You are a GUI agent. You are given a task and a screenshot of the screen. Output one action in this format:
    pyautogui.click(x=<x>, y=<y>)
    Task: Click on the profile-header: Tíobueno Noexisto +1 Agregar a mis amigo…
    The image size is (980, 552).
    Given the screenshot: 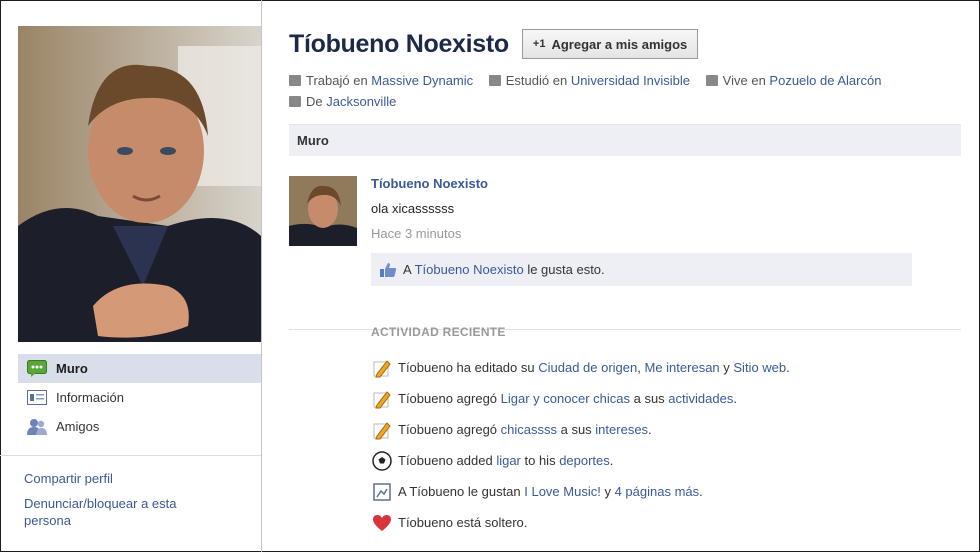 What is the action you would take?
    pyautogui.click(x=625, y=44)
    